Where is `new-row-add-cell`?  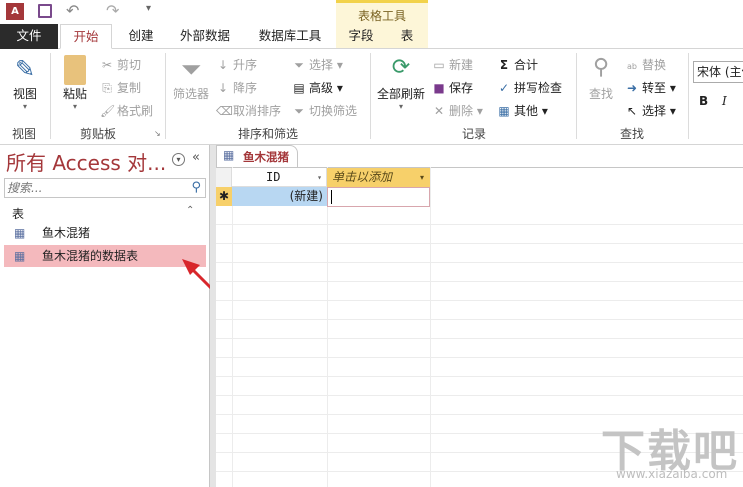
new-row-add-cell is located at coordinates (378, 197).